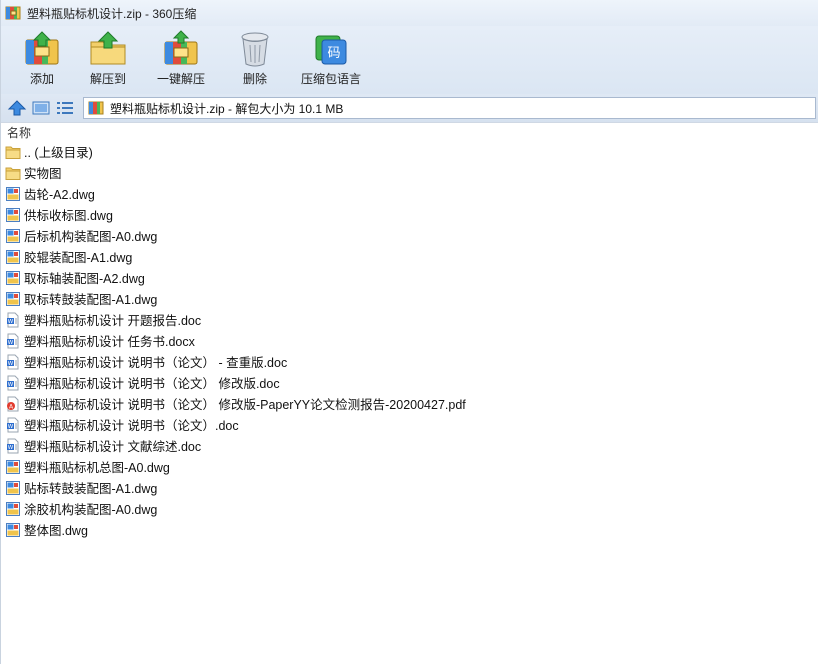  I want to click on file-name: 供标收标图.dwg, so click(68, 216).